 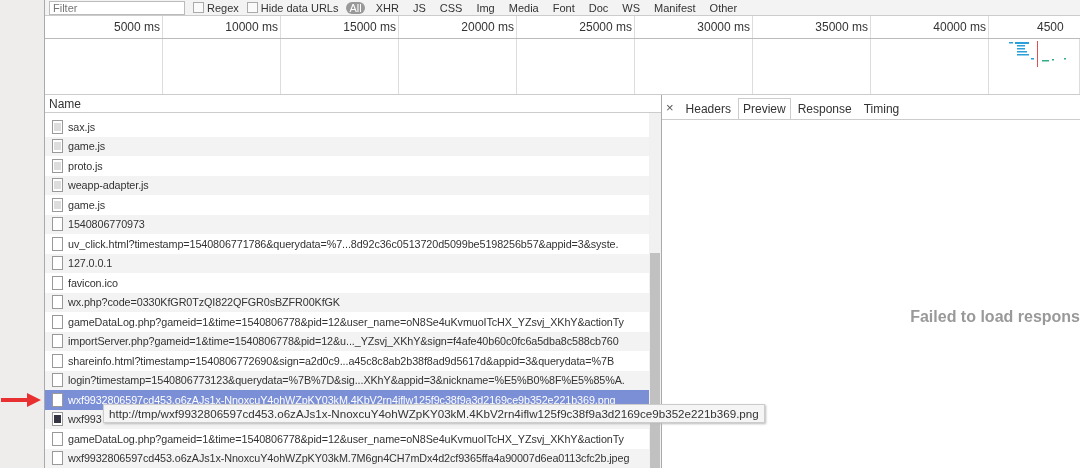 I want to click on time-tick-label: 4500, so click(x=1050, y=27).